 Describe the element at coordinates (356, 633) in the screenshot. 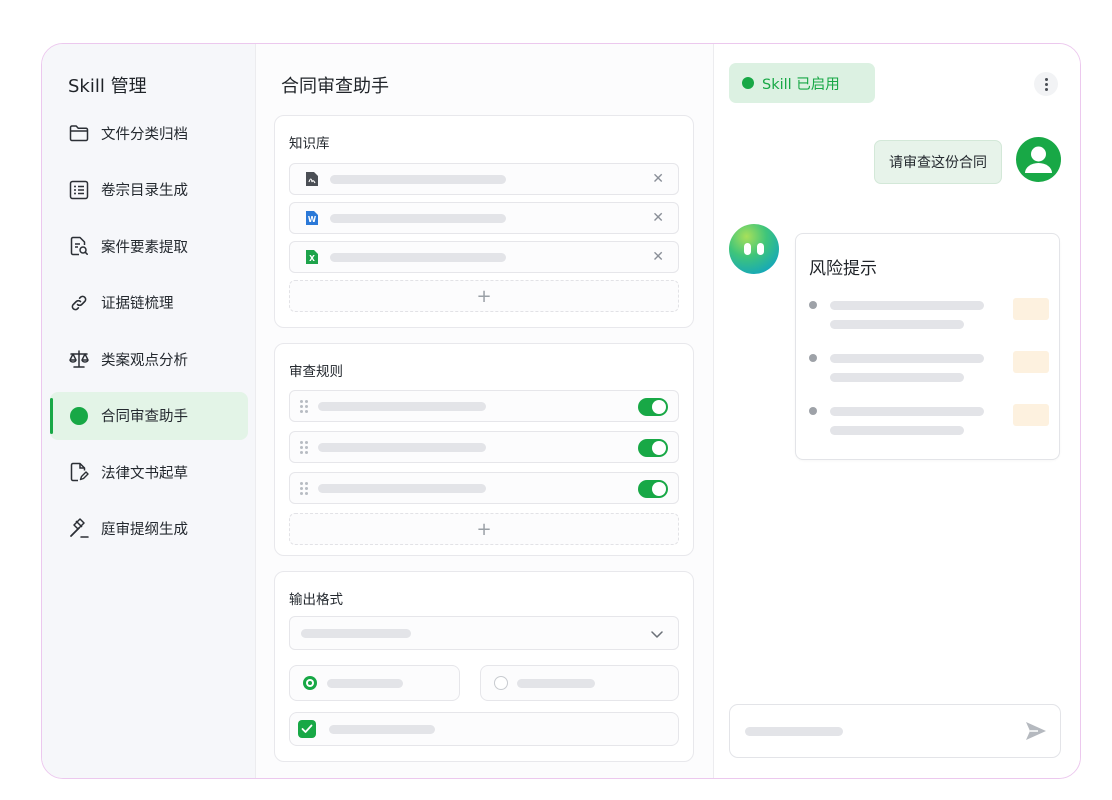

I see `select-value-placeholder` at that location.